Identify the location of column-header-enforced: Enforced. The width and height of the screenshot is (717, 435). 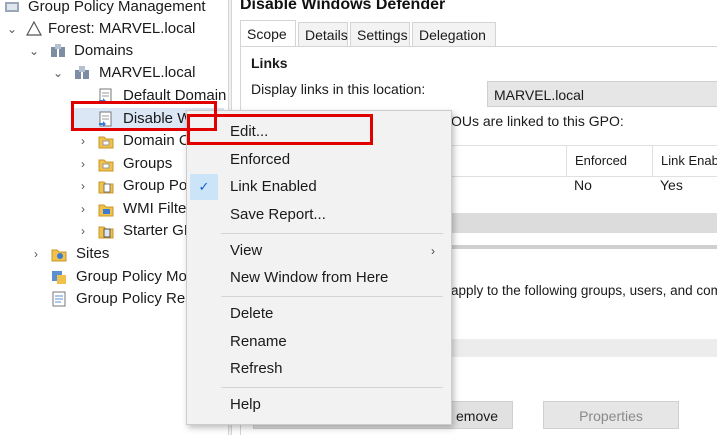
(609, 161).